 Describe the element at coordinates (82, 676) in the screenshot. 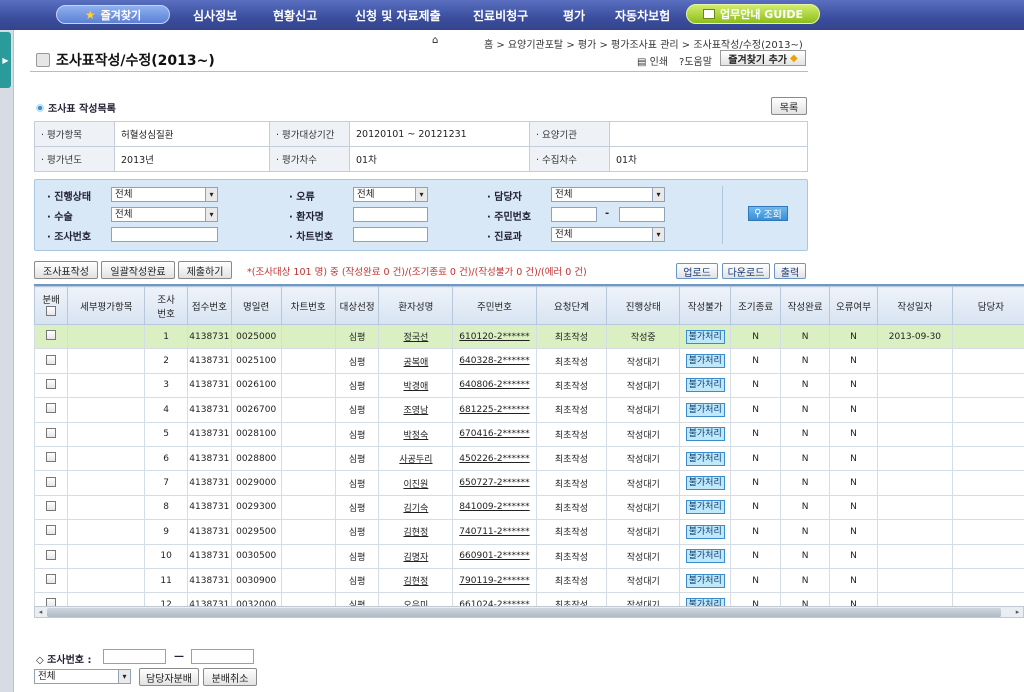

I see `assign-select: 전체` at that location.